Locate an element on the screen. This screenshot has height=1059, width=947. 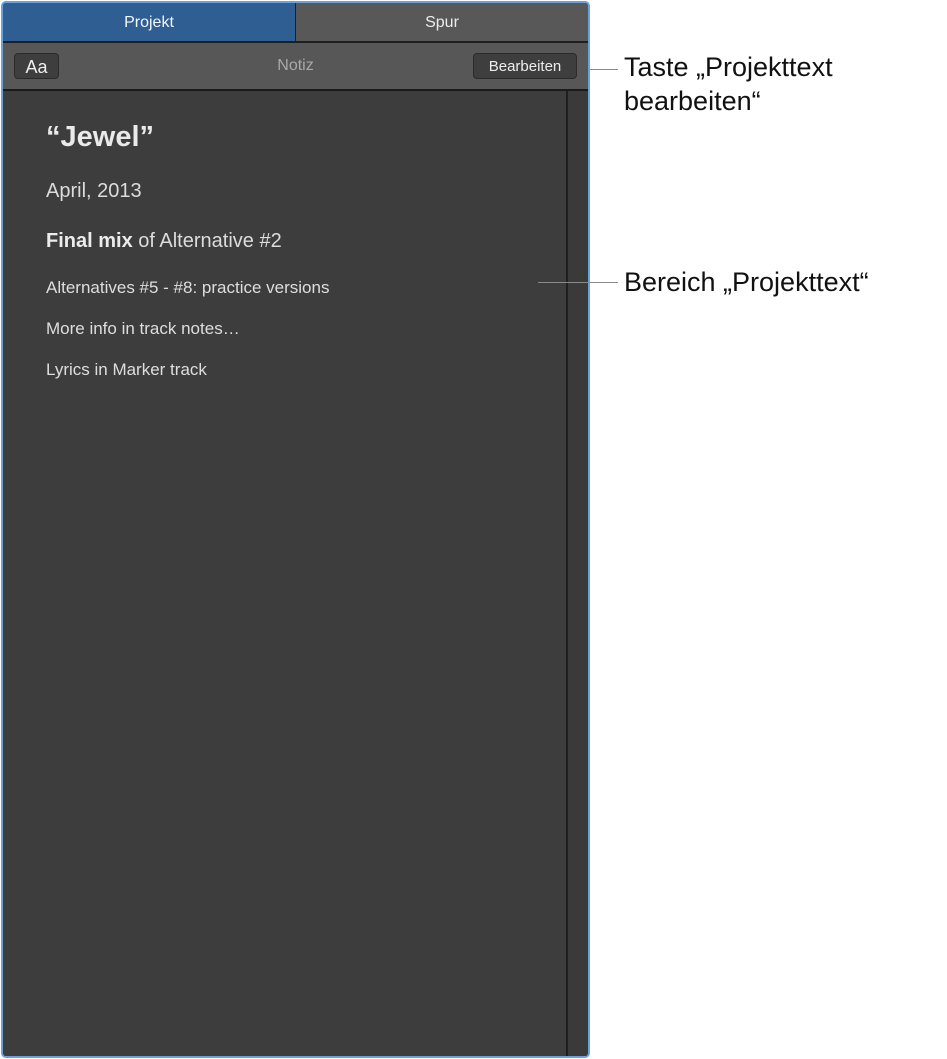
note-mix-line: Final mix of Alternative #2 is located at coordinates (164, 241).